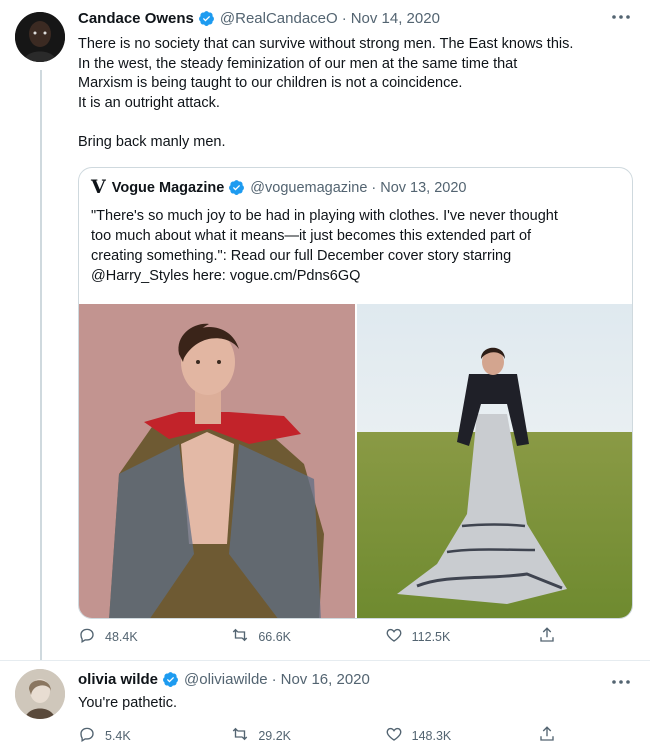 Image resolution: width=650 pixels, height=754 pixels. I want to click on like-button: 112.5K, so click(445, 636).